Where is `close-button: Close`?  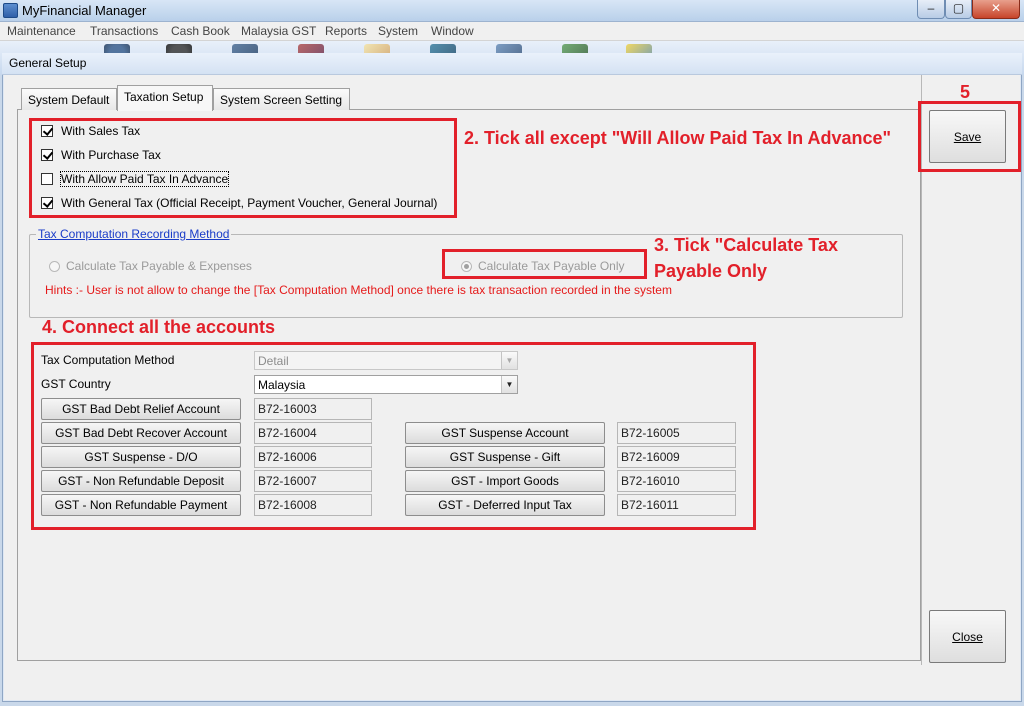 close-button: Close is located at coordinates (967, 636).